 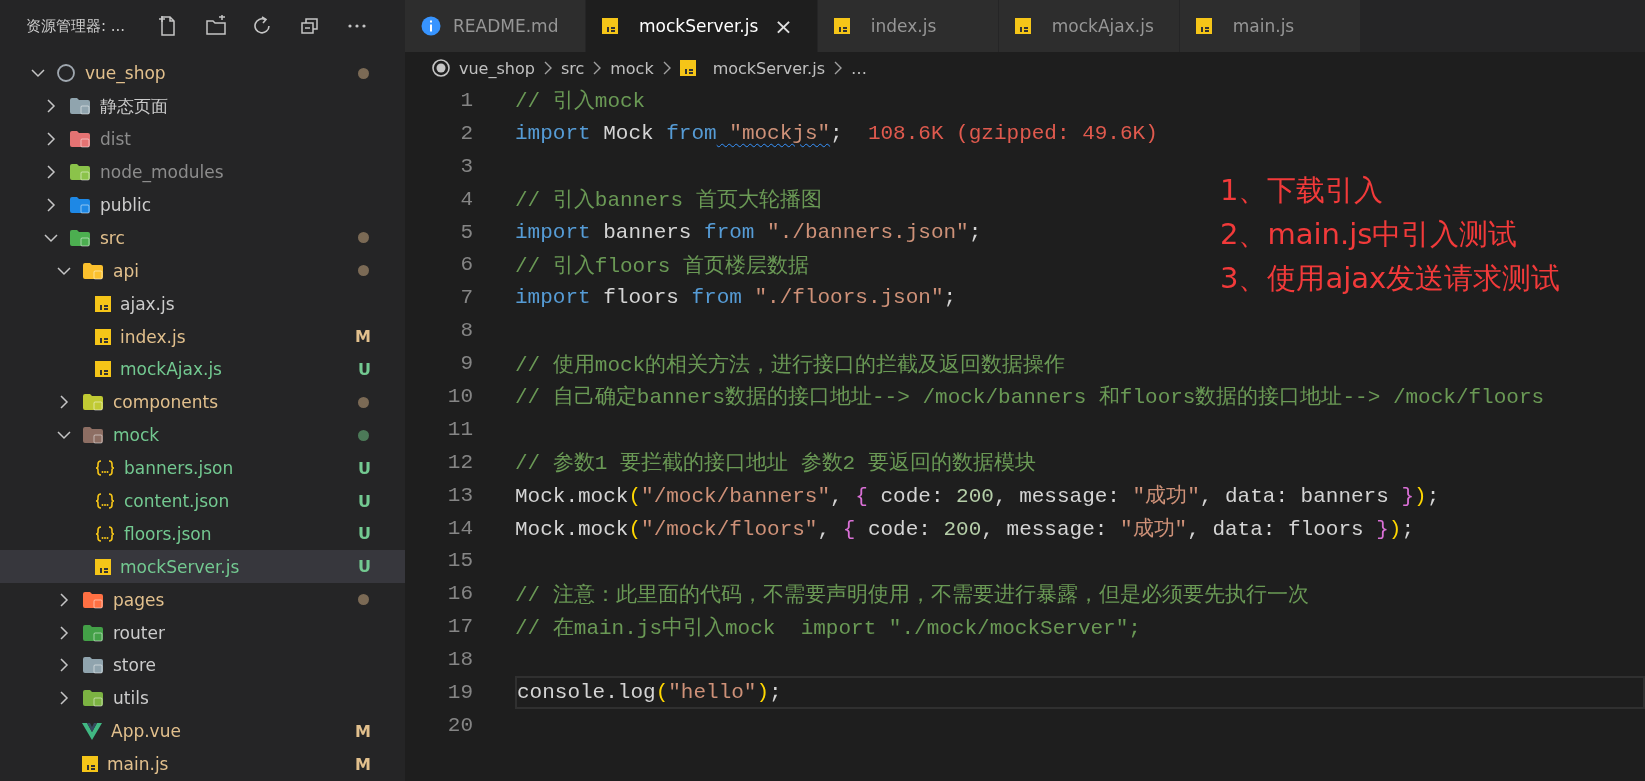 What do you see at coordinates (977, 496) in the screenshot?
I see `code-line: Mock.mock("/mock/banners", { code: 200, message: "成功", data: banners });` at bounding box center [977, 496].